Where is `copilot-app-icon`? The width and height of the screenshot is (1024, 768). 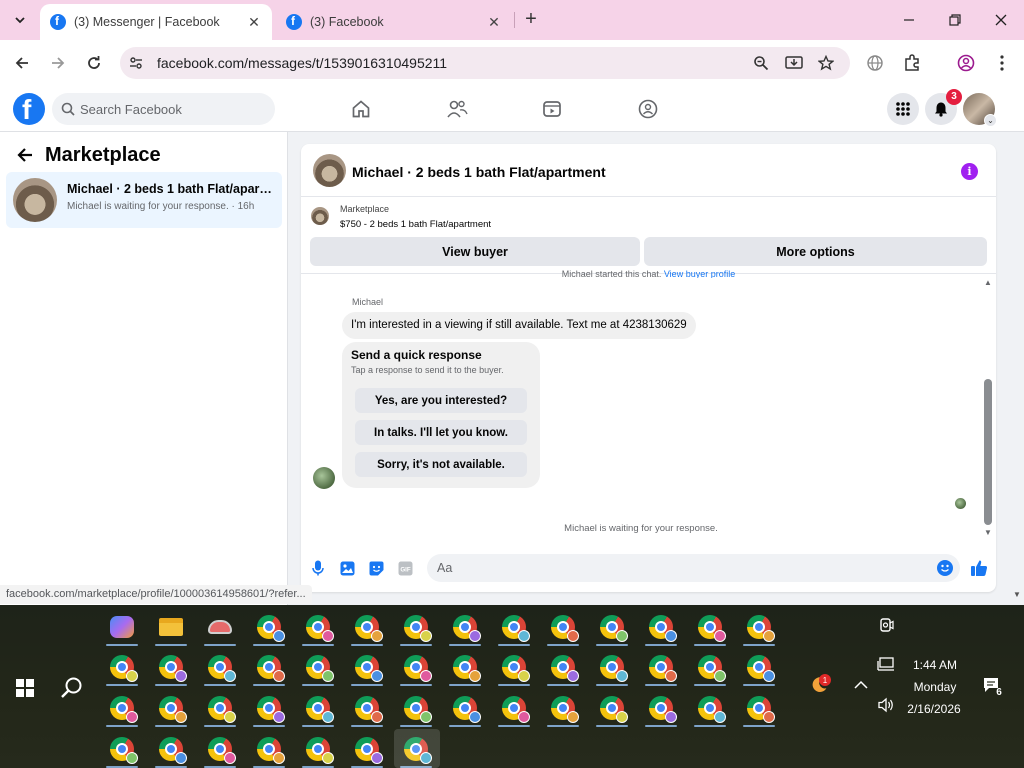 copilot-app-icon is located at coordinates (122, 627).